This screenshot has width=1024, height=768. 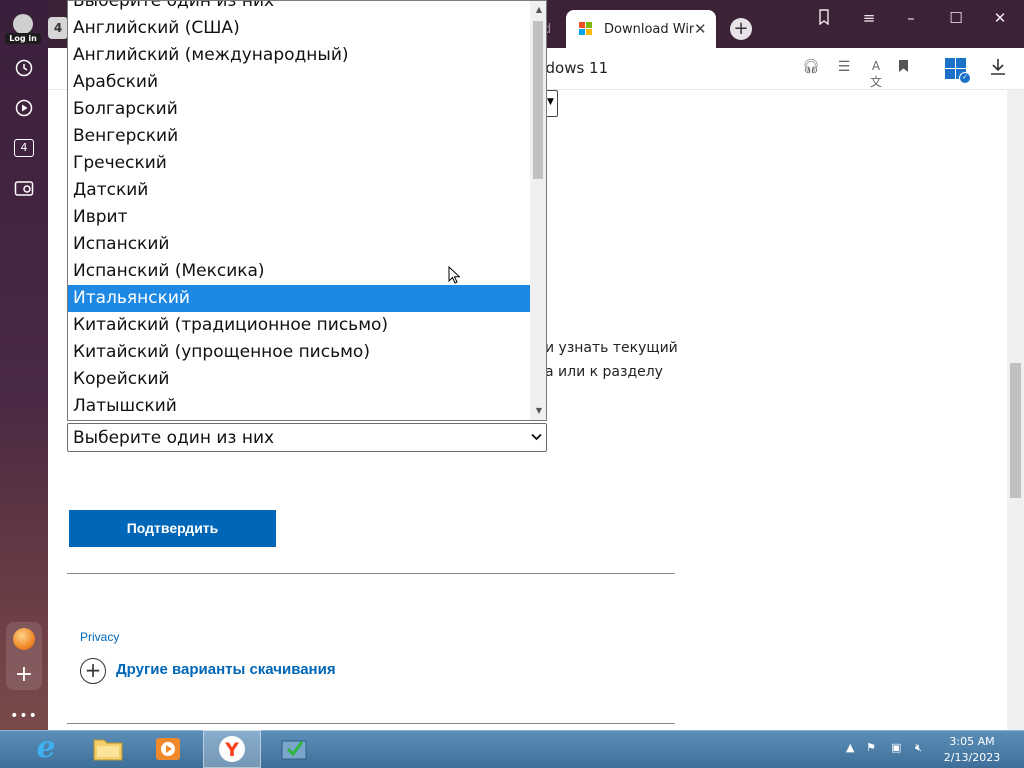 I want to click on tab-download-windows: Download Win ✕, so click(x=641, y=29).